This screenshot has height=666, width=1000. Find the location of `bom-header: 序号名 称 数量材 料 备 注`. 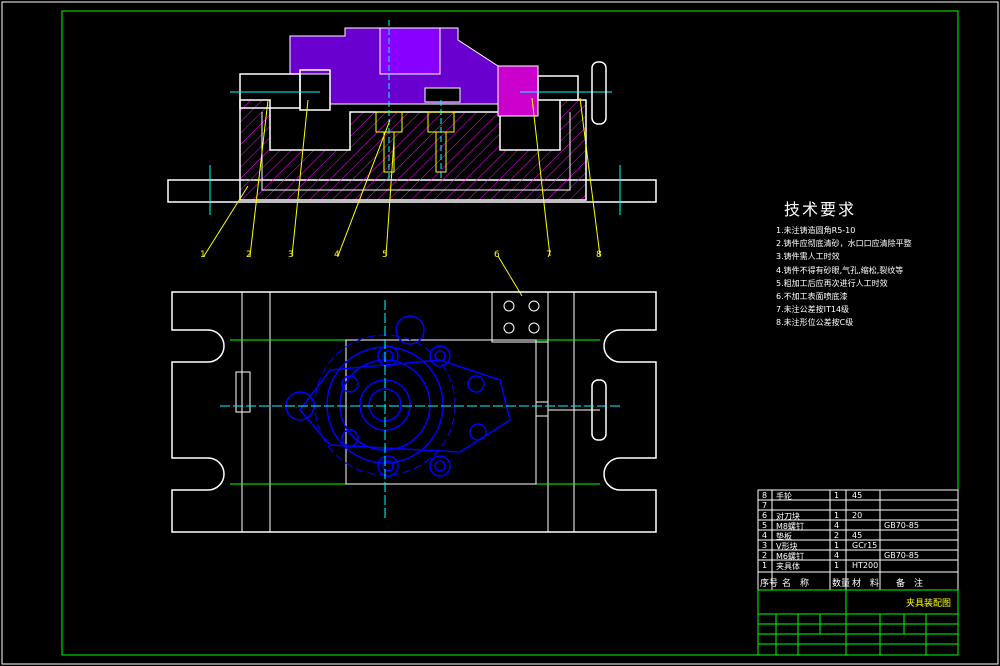

bom-header: 序号名 称 数量材 料 备 注 is located at coordinates (859, 581).